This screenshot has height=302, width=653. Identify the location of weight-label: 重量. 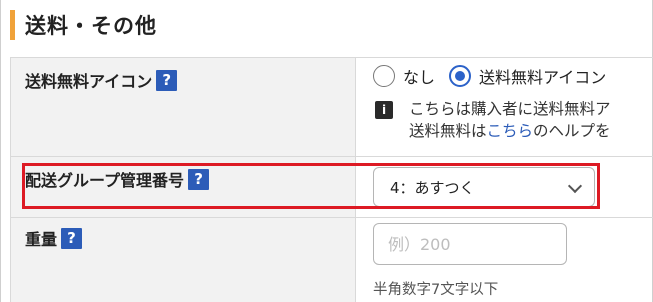
(41, 239).